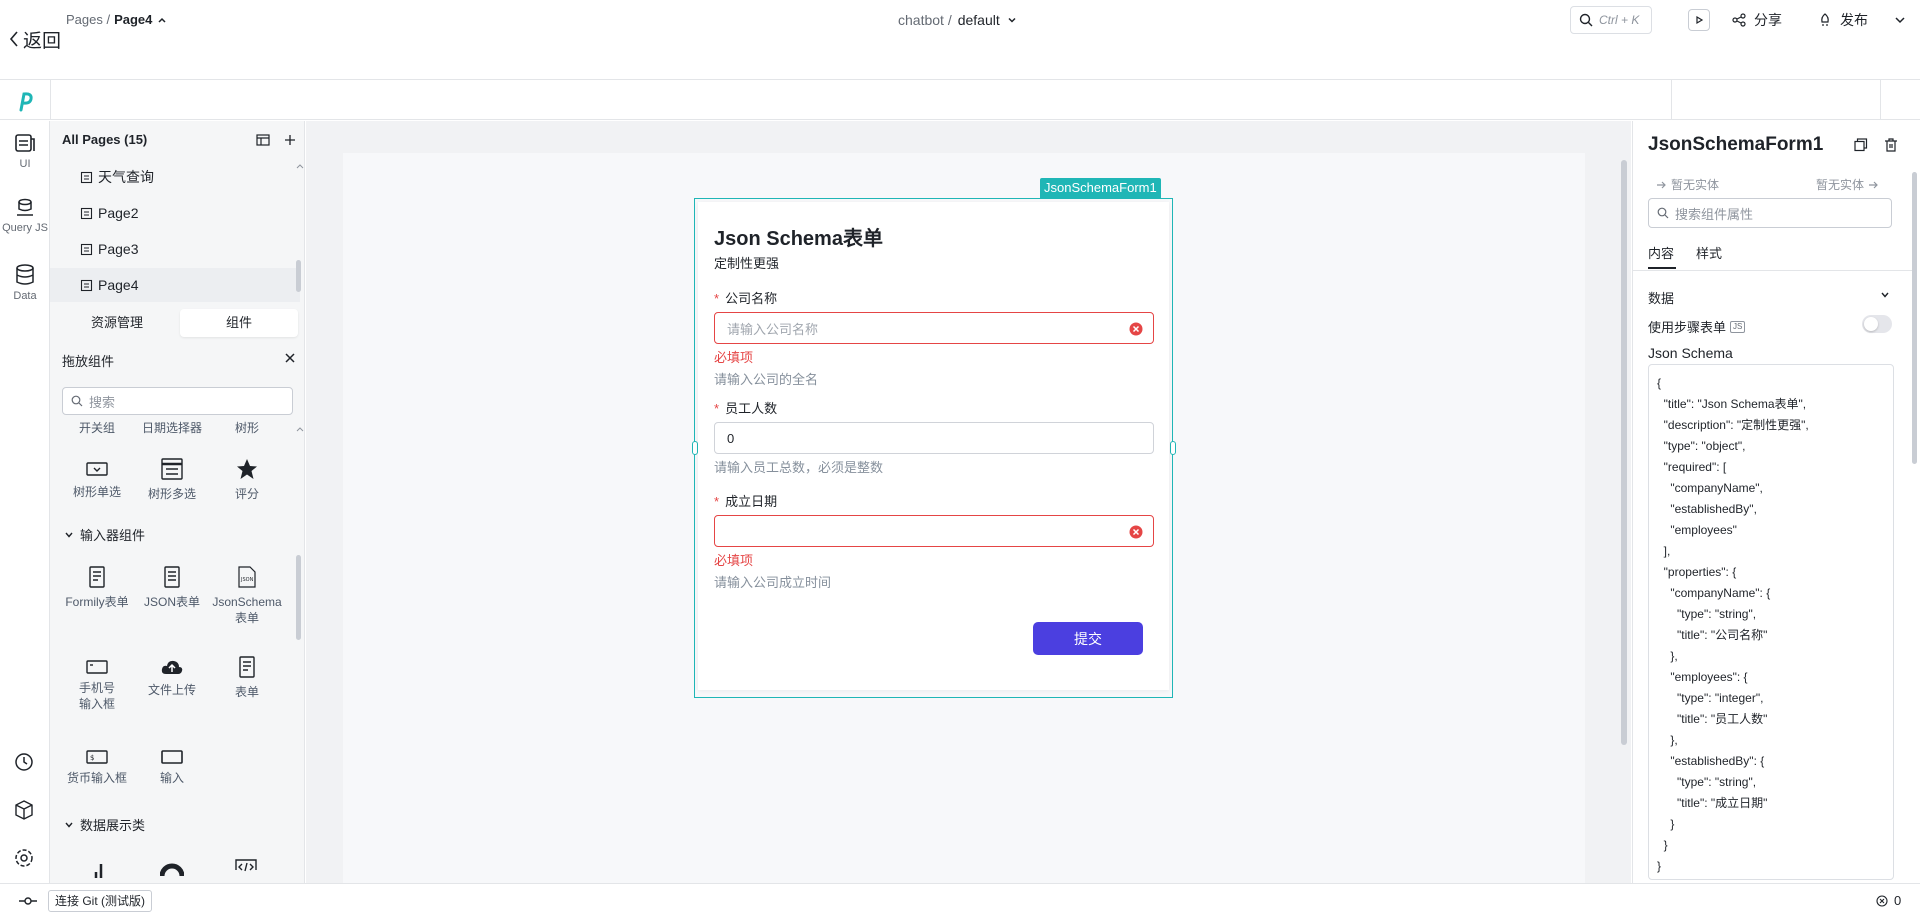 The image size is (1920, 919). I want to click on app-env-selector: chatbot / default, so click(958, 20).